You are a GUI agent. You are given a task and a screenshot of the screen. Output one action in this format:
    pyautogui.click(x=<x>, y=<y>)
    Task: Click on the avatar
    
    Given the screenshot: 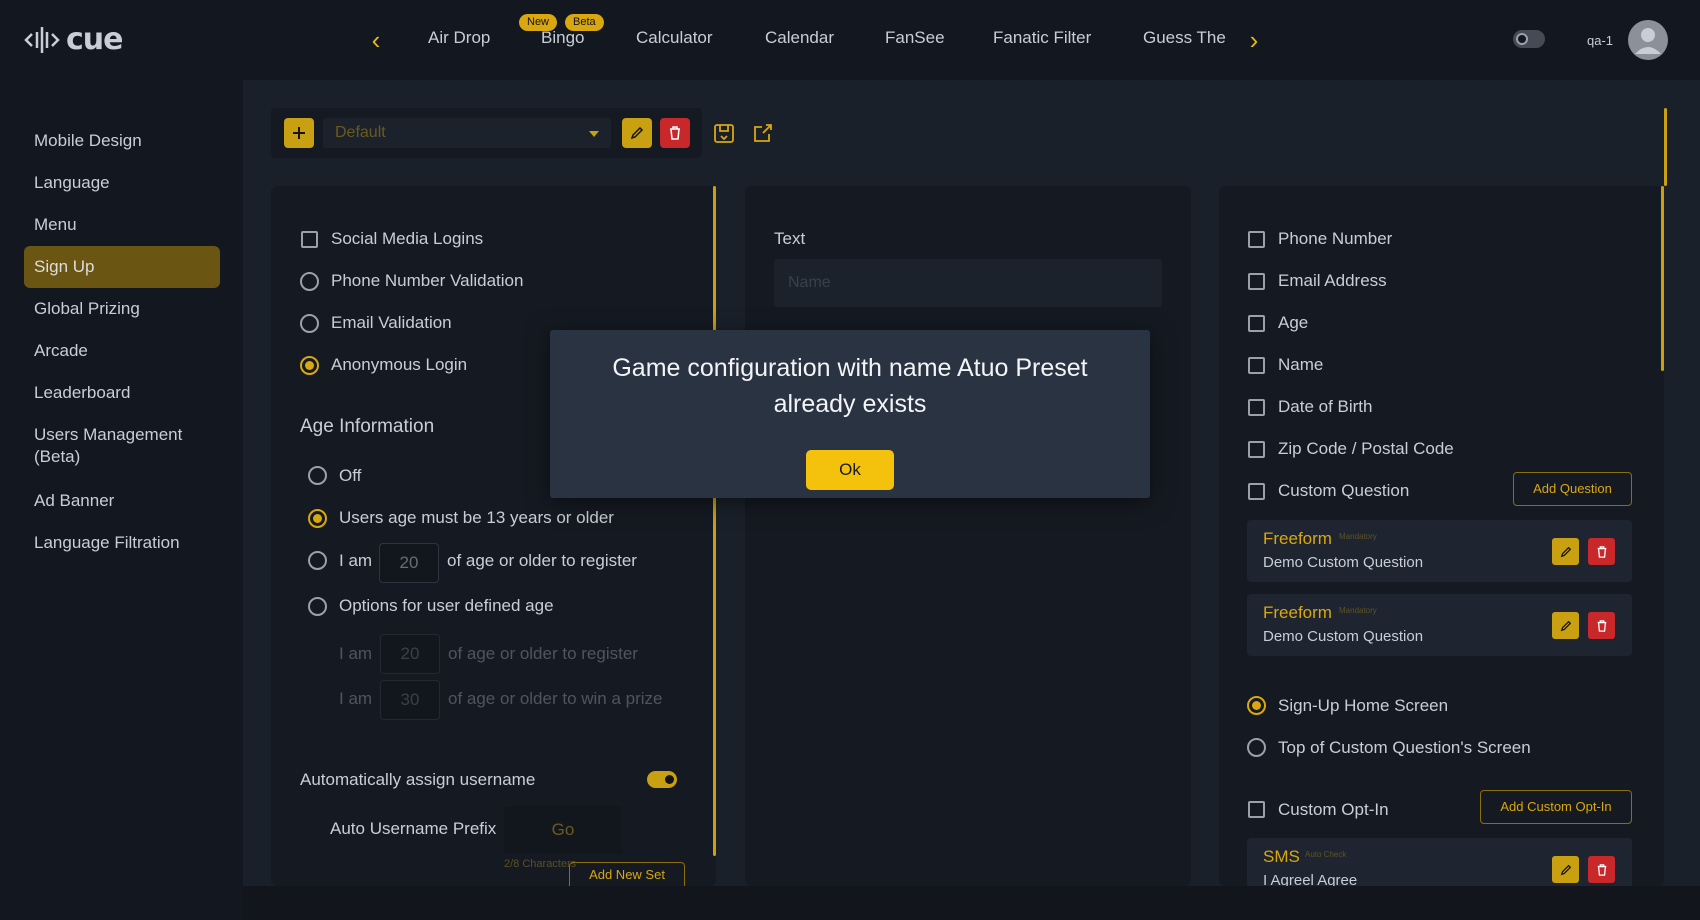 What is the action you would take?
    pyautogui.click(x=1648, y=40)
    